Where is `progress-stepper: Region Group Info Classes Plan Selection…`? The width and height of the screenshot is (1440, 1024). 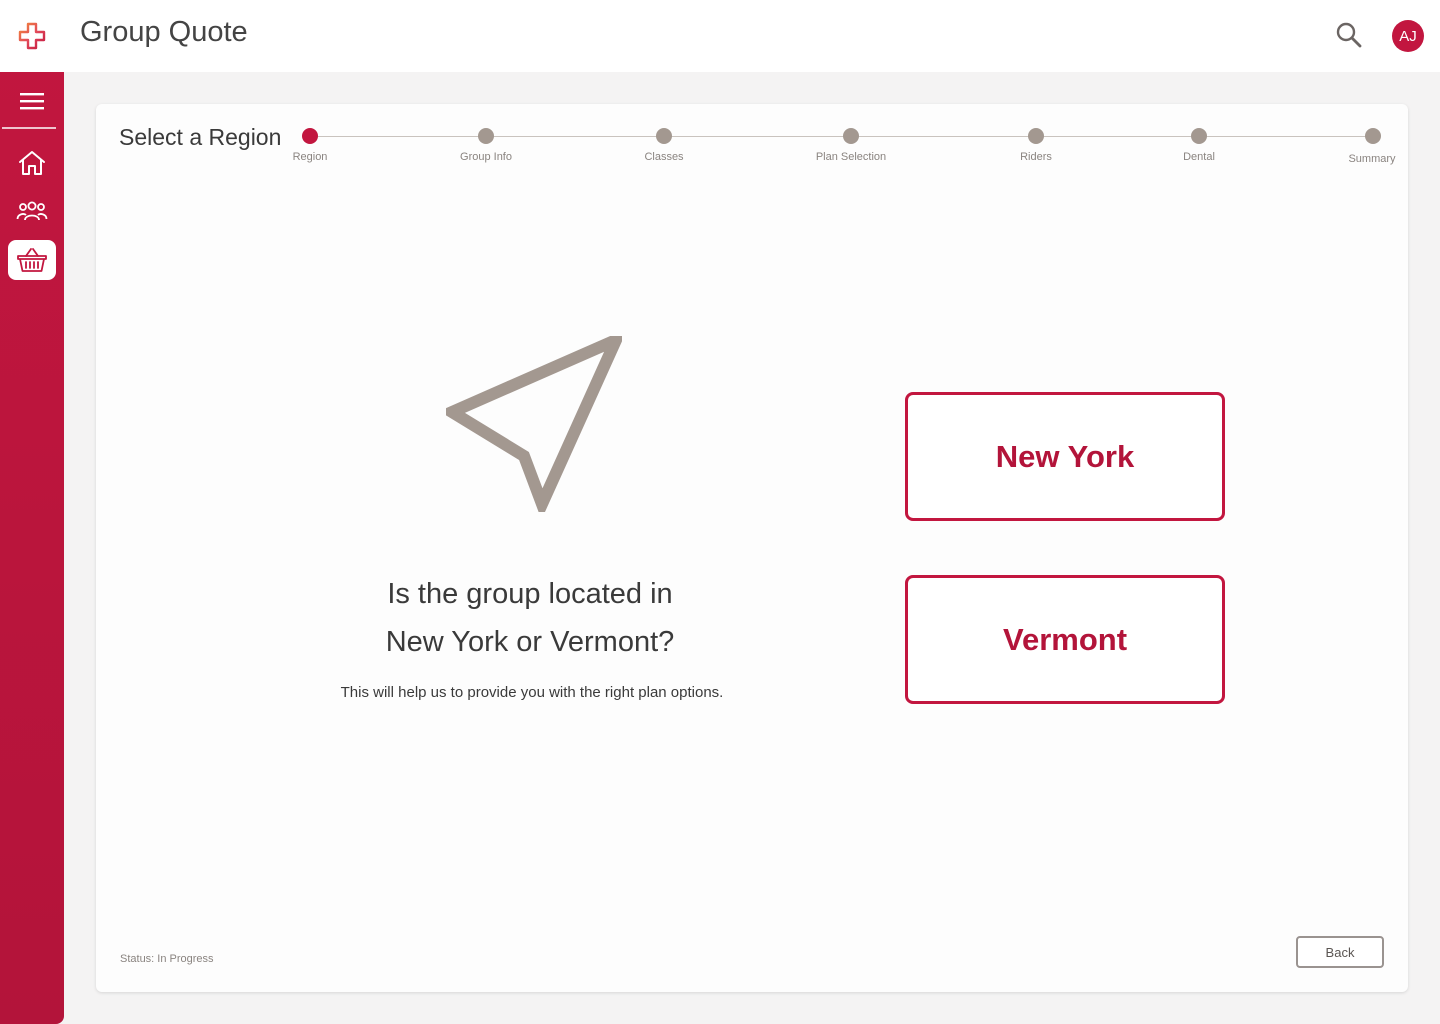
progress-stepper: Region Group Info Classes Plan Selection… is located at coordinates (752, 144).